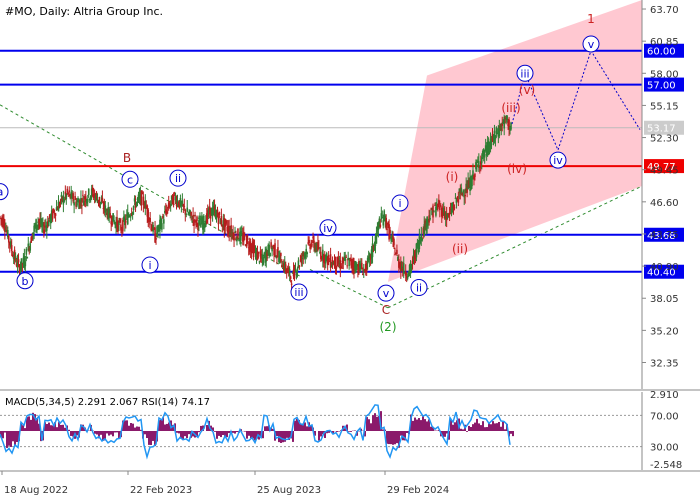 This screenshot has height=504, width=700. What do you see at coordinates (36, 490) in the screenshot?
I see `time-tick-label: 18 Aug 2022` at bounding box center [36, 490].